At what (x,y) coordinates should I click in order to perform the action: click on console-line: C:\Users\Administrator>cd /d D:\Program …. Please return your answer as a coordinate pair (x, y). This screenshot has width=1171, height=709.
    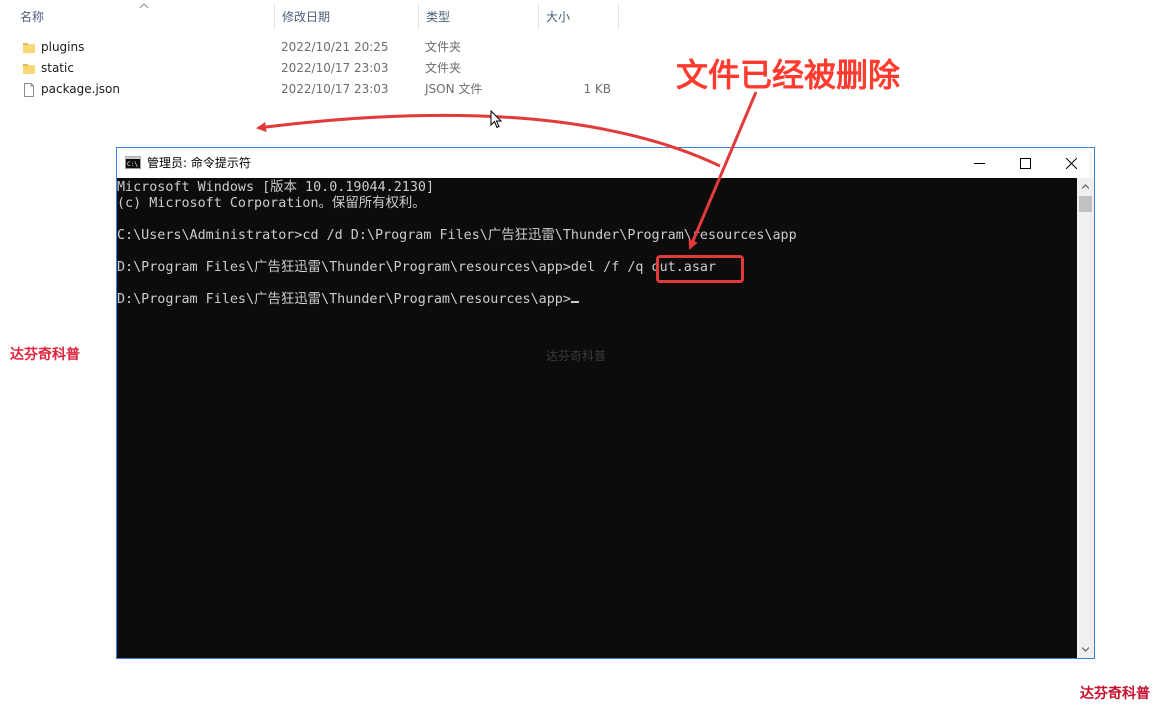
    Looking at the image, I should click on (457, 235).